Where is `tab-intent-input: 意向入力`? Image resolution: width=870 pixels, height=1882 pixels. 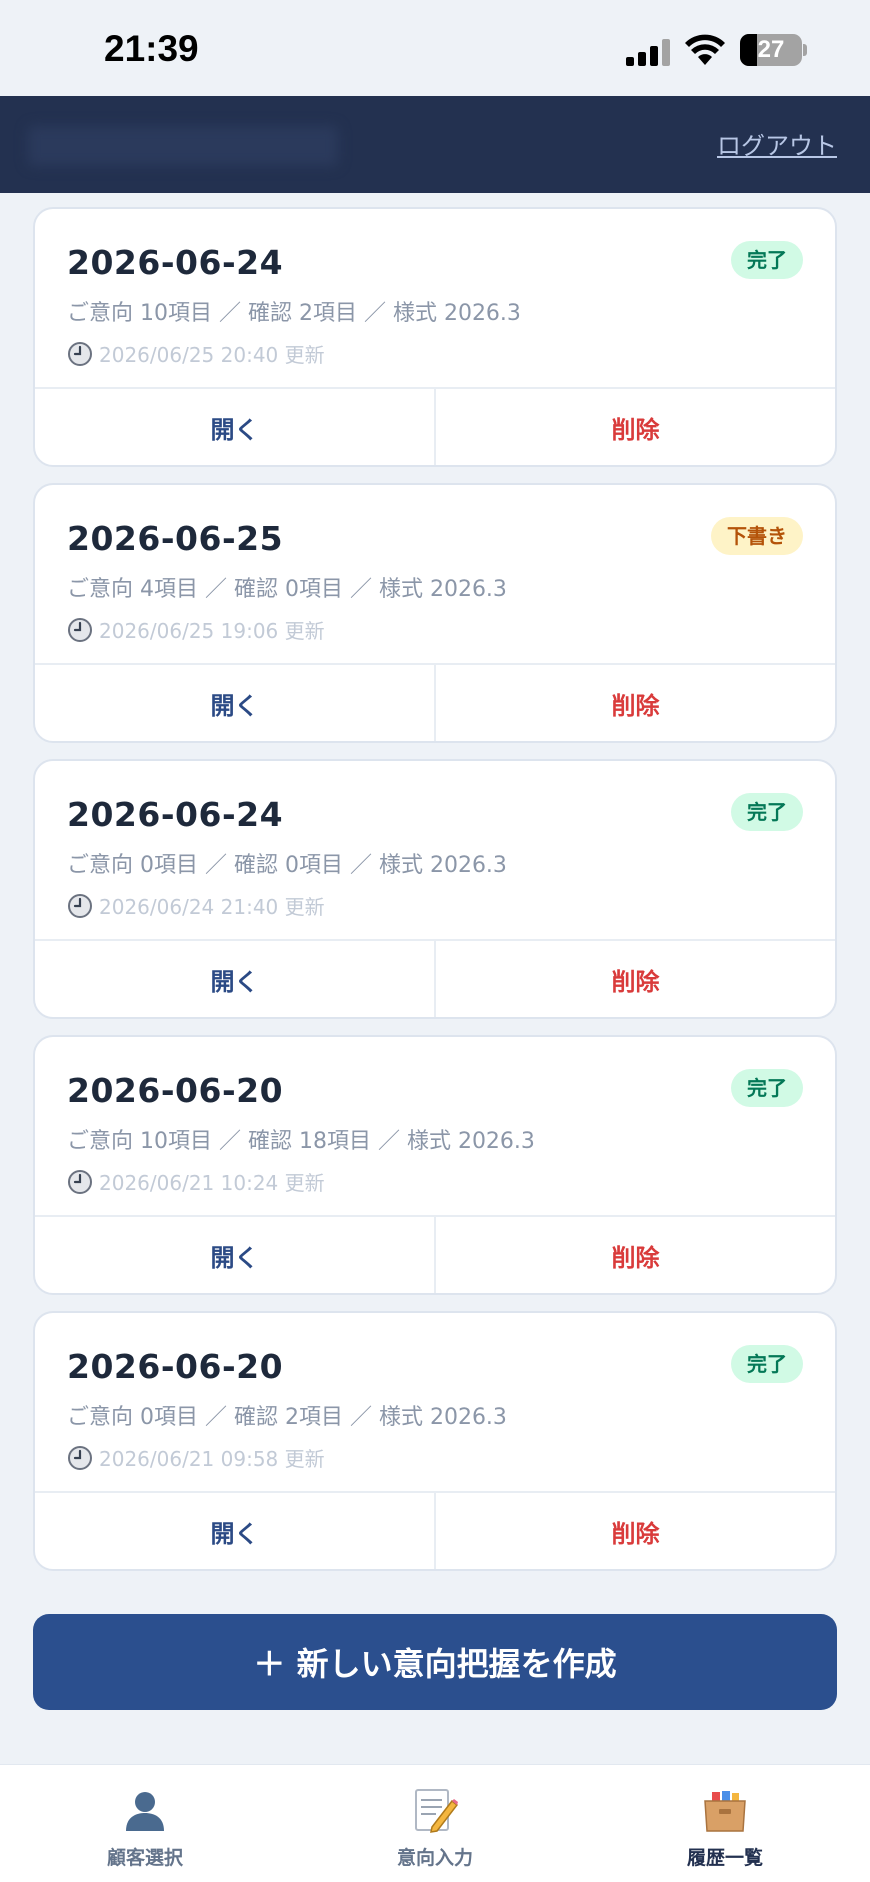
tab-intent-input: 意向入力 is located at coordinates (435, 1823).